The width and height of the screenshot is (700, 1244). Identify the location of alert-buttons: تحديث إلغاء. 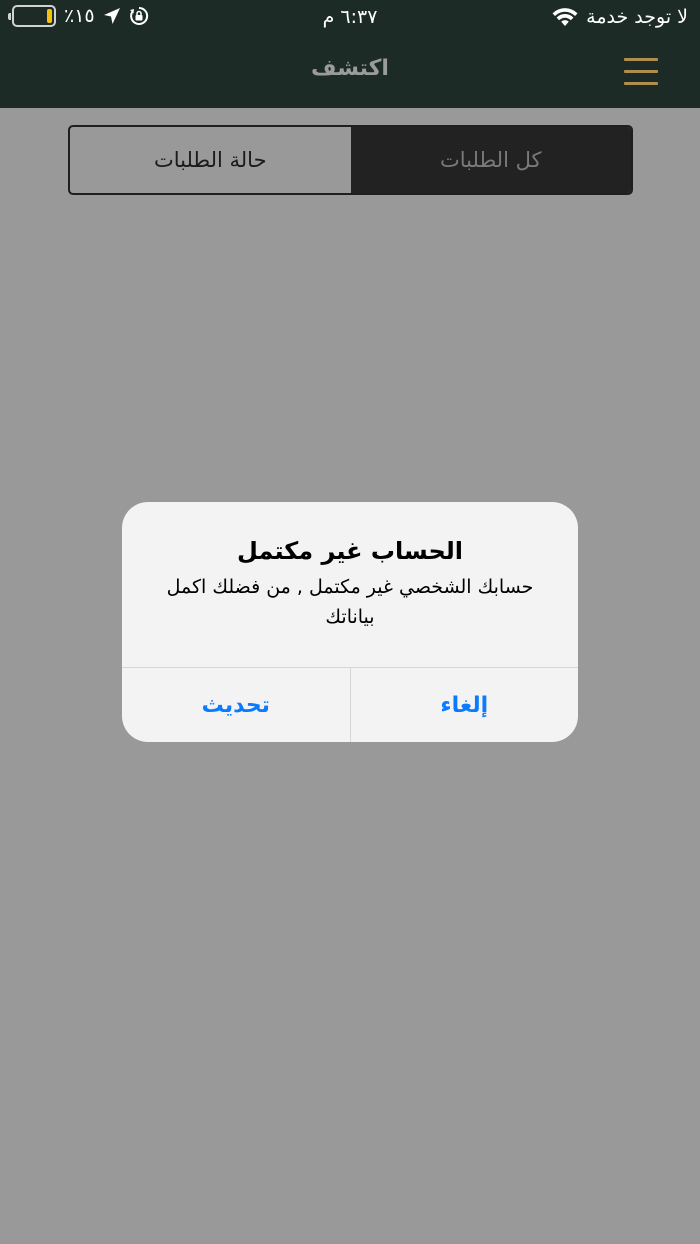
(350, 704).